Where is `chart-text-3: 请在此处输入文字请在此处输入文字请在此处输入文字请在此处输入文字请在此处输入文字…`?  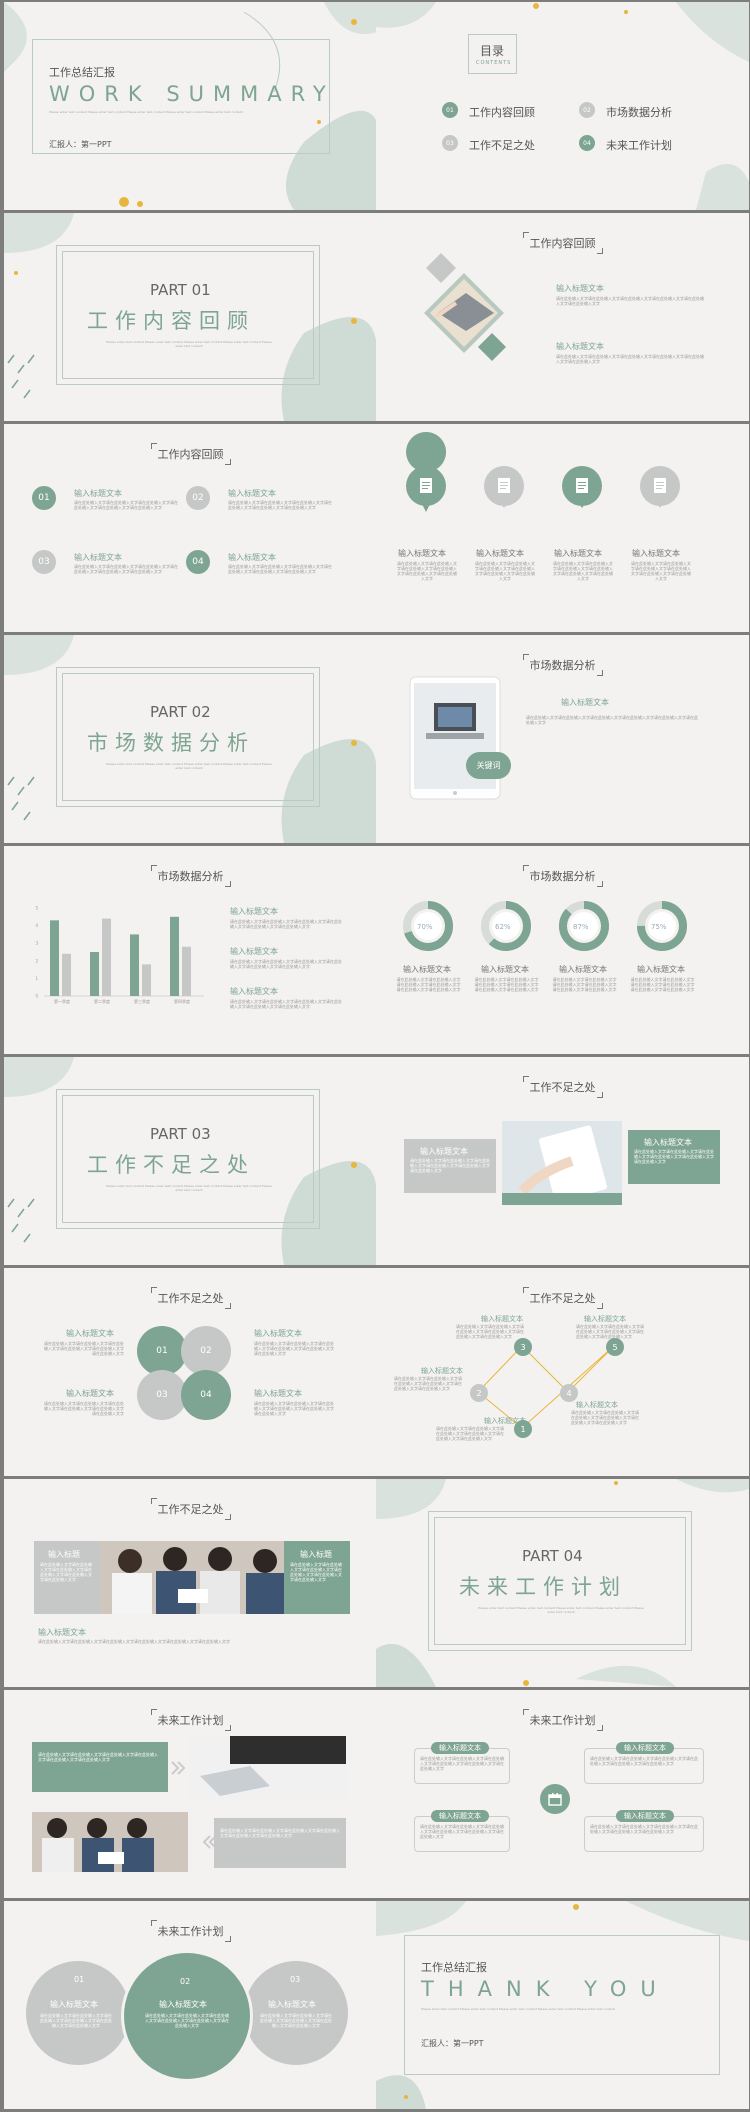
chart-text-3: 请在此处输入文字请在此处输入文字请在此处输入文字请在此处输入文字请在此处输入文字… is located at coordinates (286, 1004).